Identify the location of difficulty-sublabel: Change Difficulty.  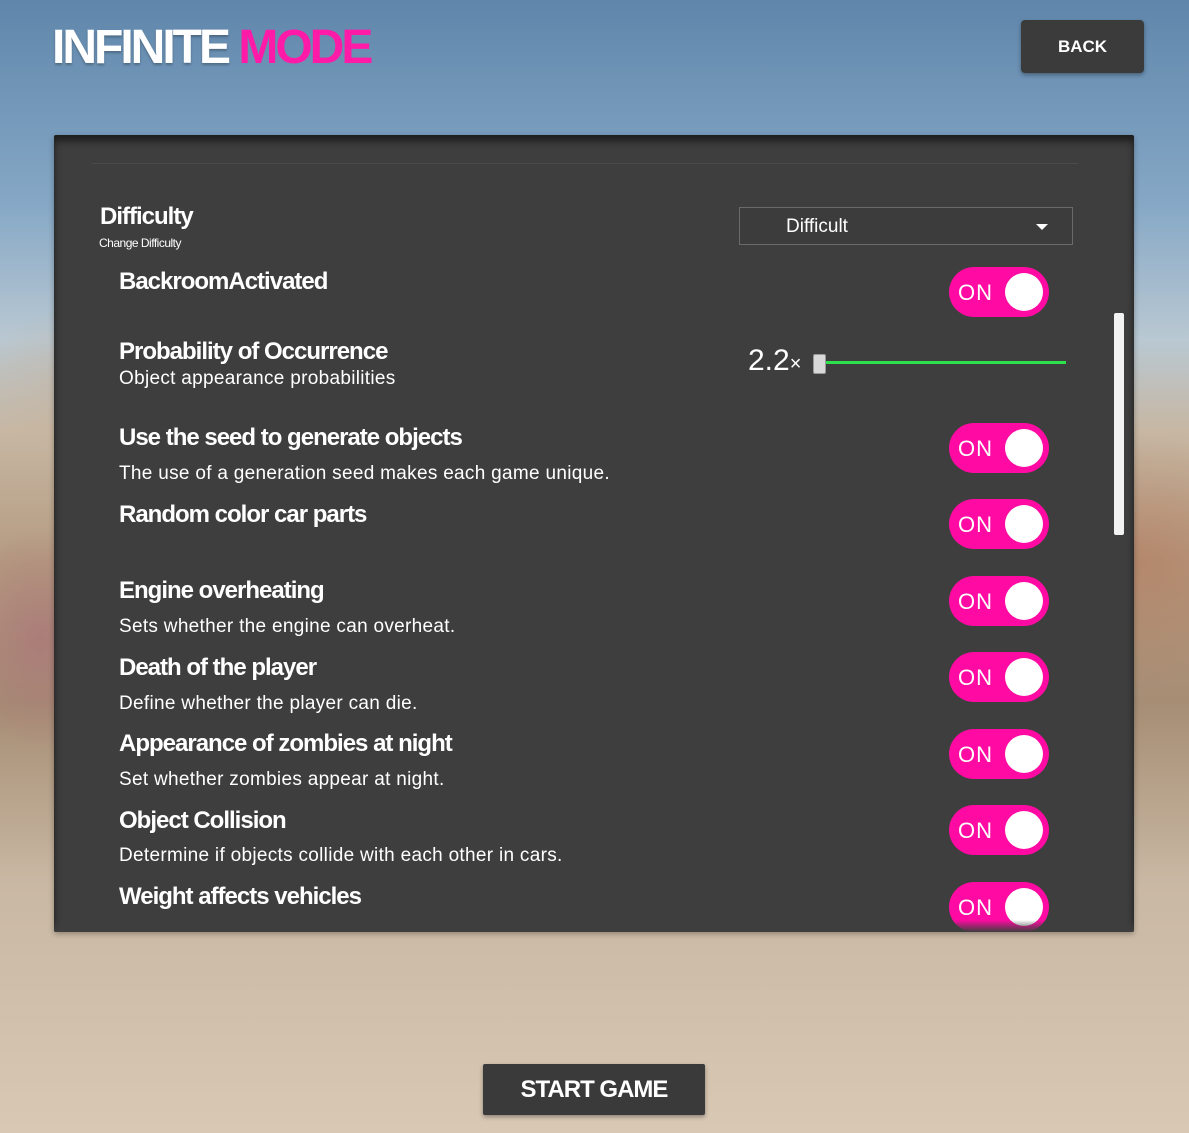
(140, 243).